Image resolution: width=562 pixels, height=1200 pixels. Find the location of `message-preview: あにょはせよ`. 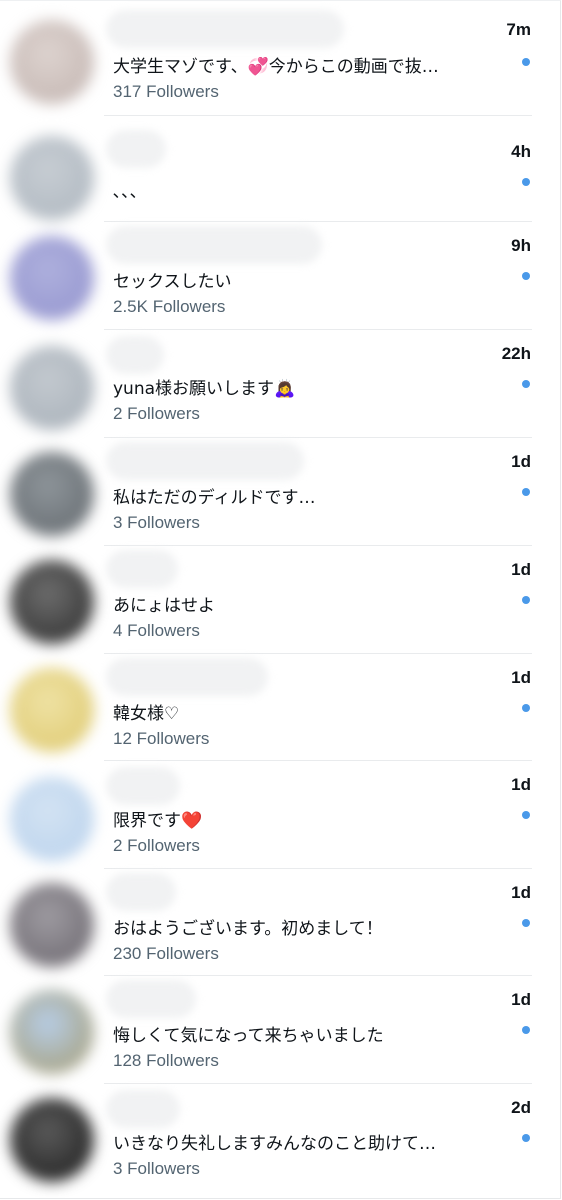

message-preview: あにょはせよ is located at coordinates (164, 606).